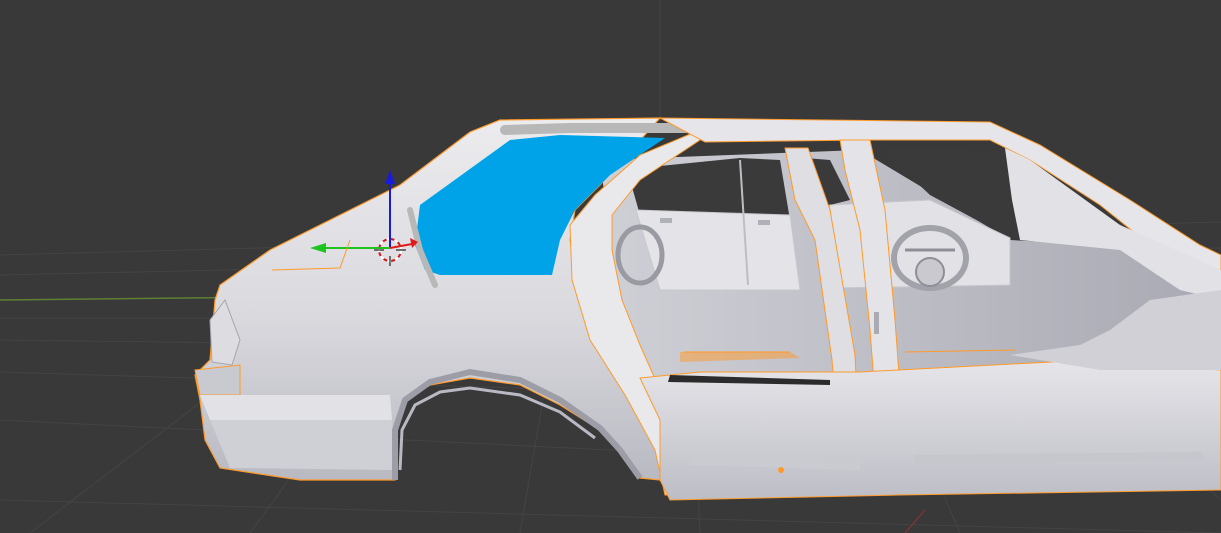 Image resolution: width=1221 pixels, height=533 pixels. I want to click on gizmo-z-arrow, so click(390, 177).